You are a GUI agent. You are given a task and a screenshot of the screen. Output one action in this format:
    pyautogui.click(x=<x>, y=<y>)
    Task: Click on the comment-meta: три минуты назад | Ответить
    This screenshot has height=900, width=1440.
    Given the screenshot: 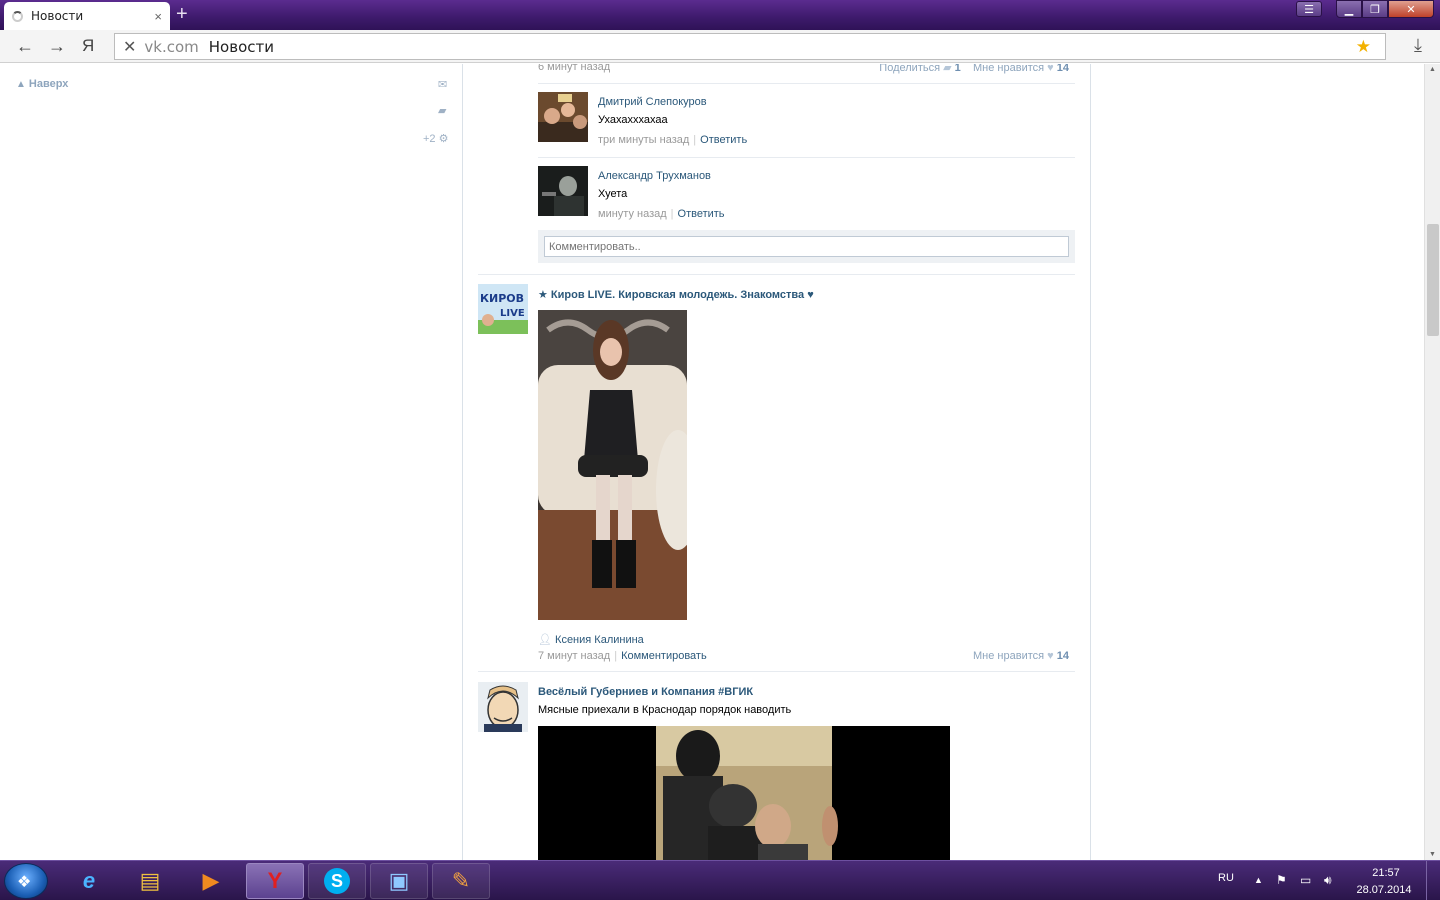 What is the action you would take?
    pyautogui.click(x=673, y=140)
    